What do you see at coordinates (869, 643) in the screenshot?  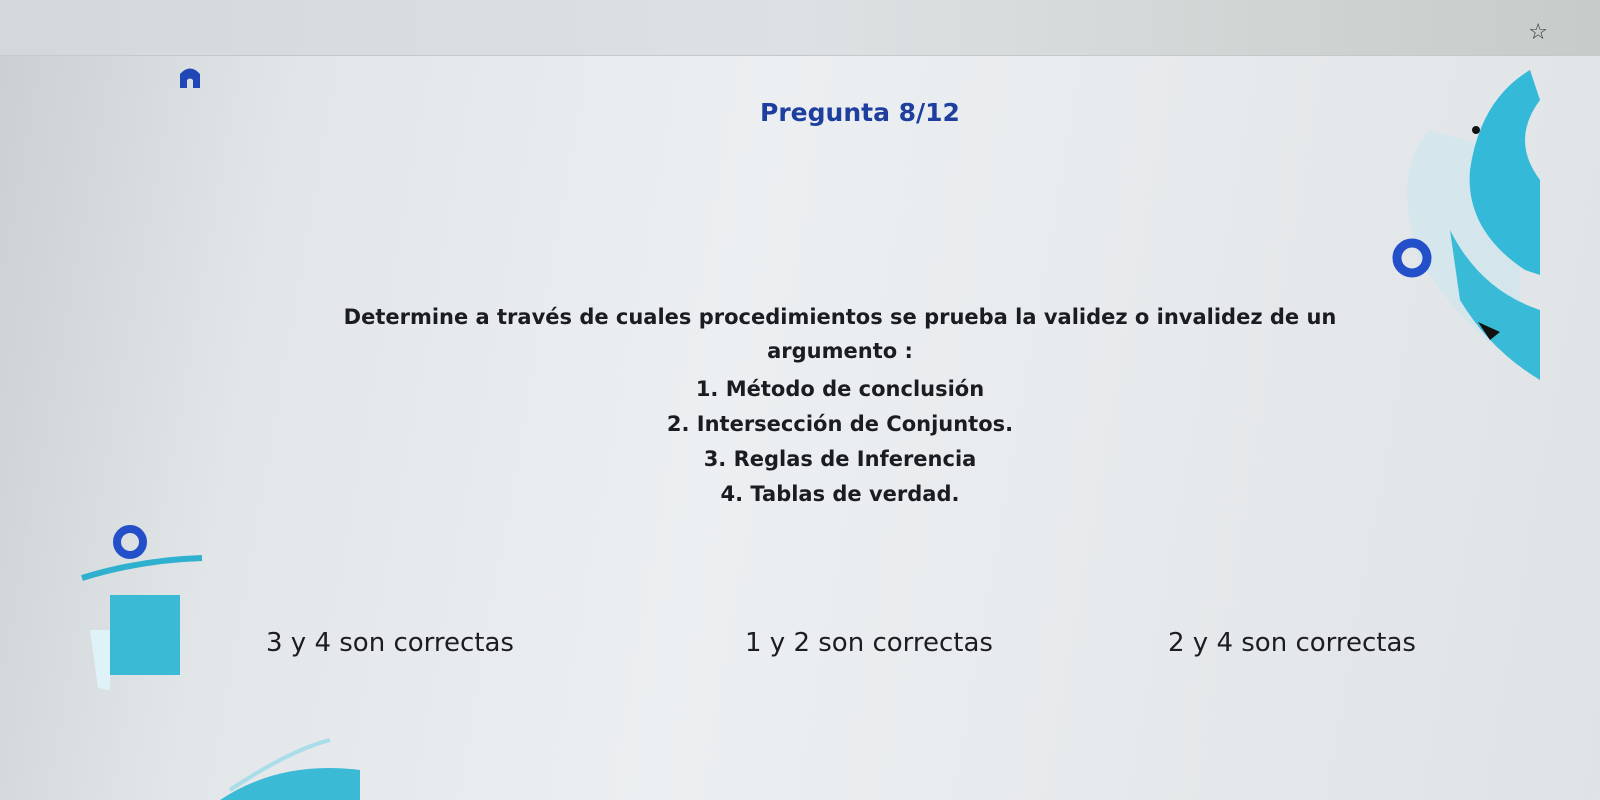 I see `answer-option-b: 1 y 2 son correctas` at bounding box center [869, 643].